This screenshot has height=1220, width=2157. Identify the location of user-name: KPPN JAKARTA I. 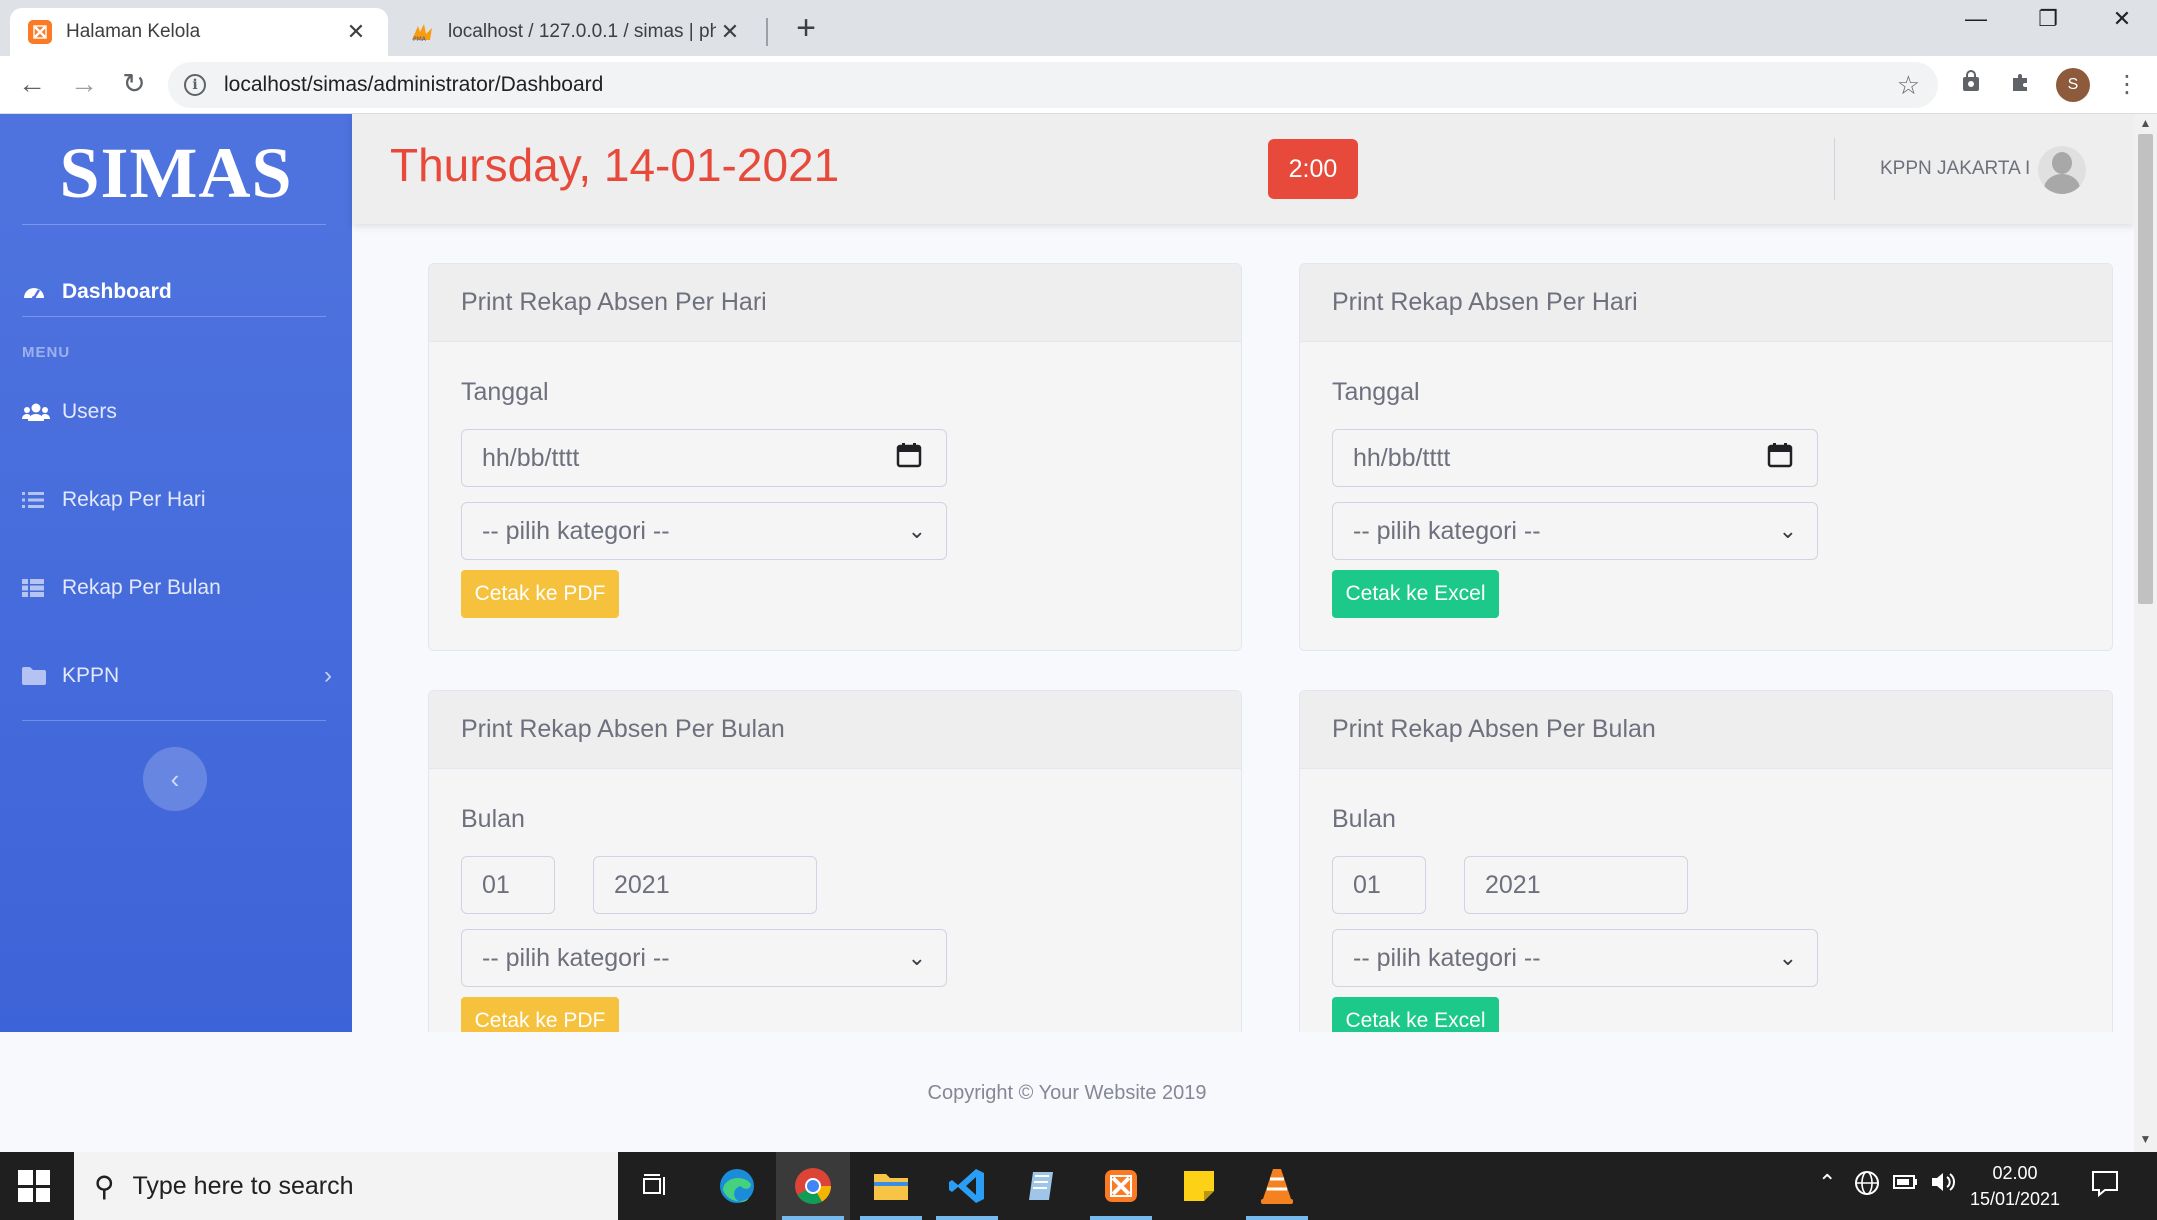
(1955, 169).